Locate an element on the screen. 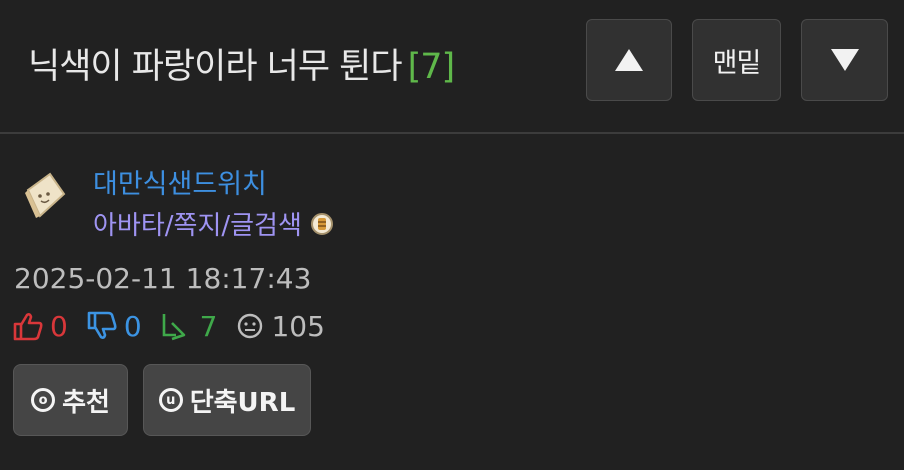 The height and width of the screenshot is (470, 904). post-timestamp: 2025-02-11 18:17:43 is located at coordinates (163, 278).